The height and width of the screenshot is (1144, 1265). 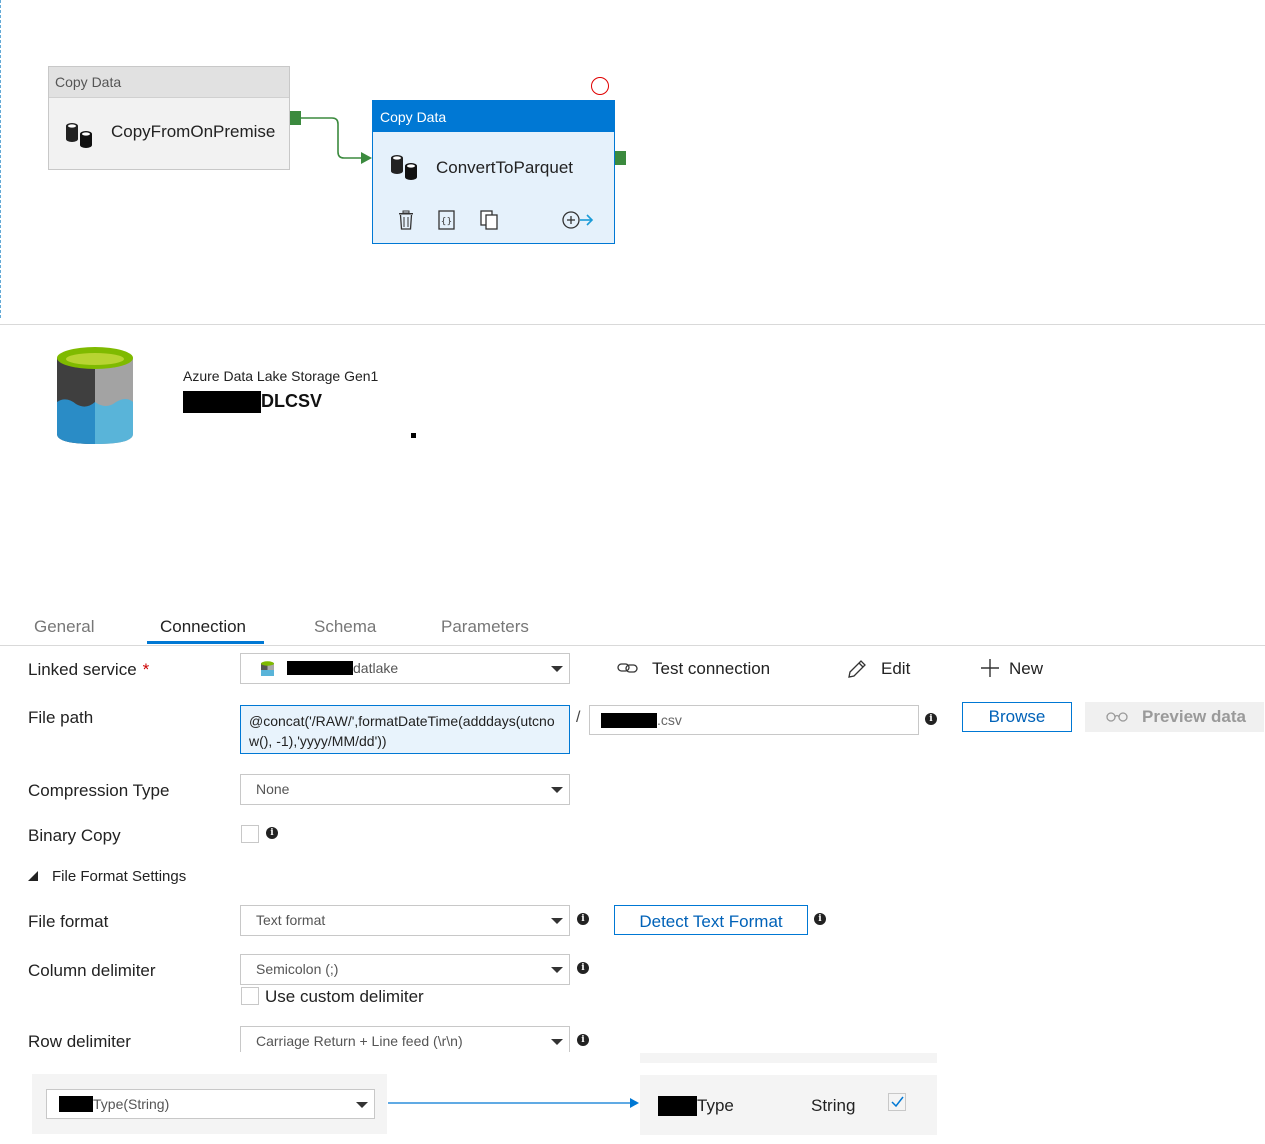 What do you see at coordinates (485, 627) in the screenshot?
I see `tab-parameters: Parameters` at bounding box center [485, 627].